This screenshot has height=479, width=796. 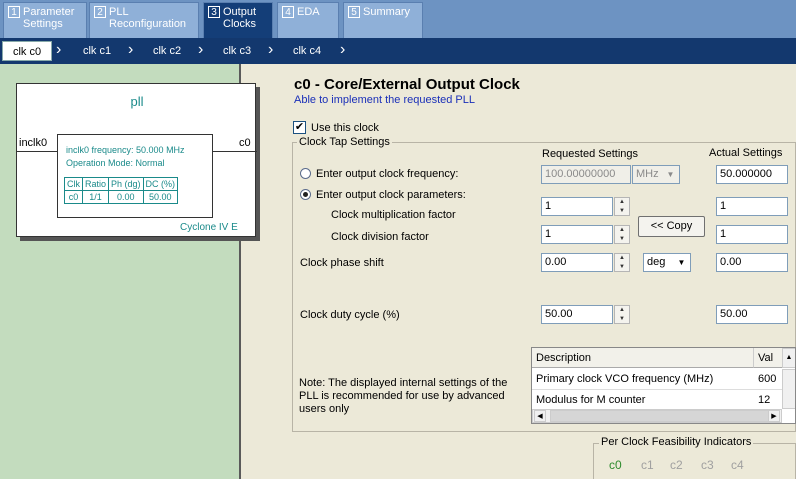 I want to click on tab-pll-reconfiguration: 2 PLL Reconfiguration, so click(x=144, y=20).